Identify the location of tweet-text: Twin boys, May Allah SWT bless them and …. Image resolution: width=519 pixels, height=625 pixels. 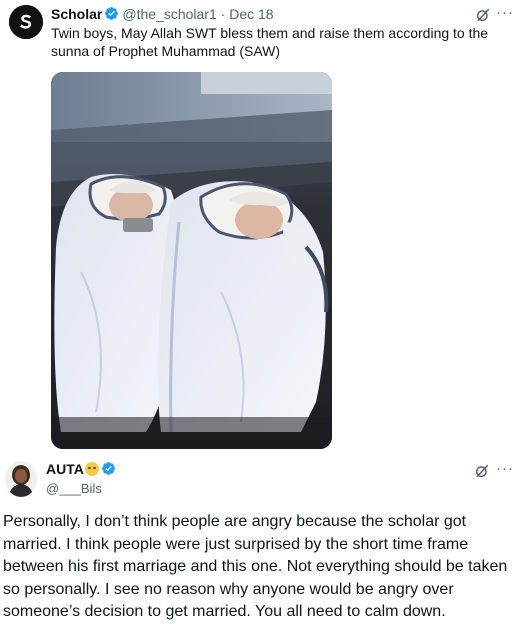
(270, 42).